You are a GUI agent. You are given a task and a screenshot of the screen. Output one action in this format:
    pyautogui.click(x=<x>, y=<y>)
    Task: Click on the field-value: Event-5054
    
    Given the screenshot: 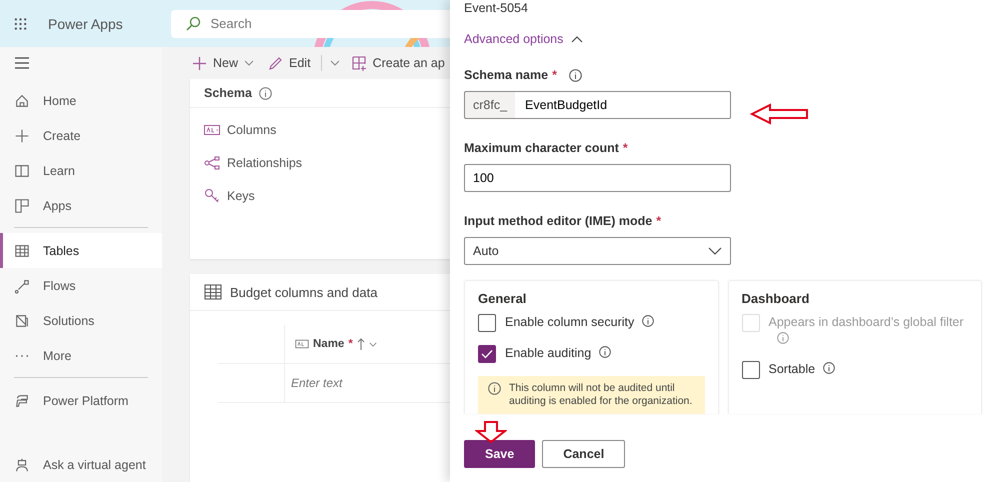 What is the action you would take?
    pyautogui.click(x=496, y=8)
    